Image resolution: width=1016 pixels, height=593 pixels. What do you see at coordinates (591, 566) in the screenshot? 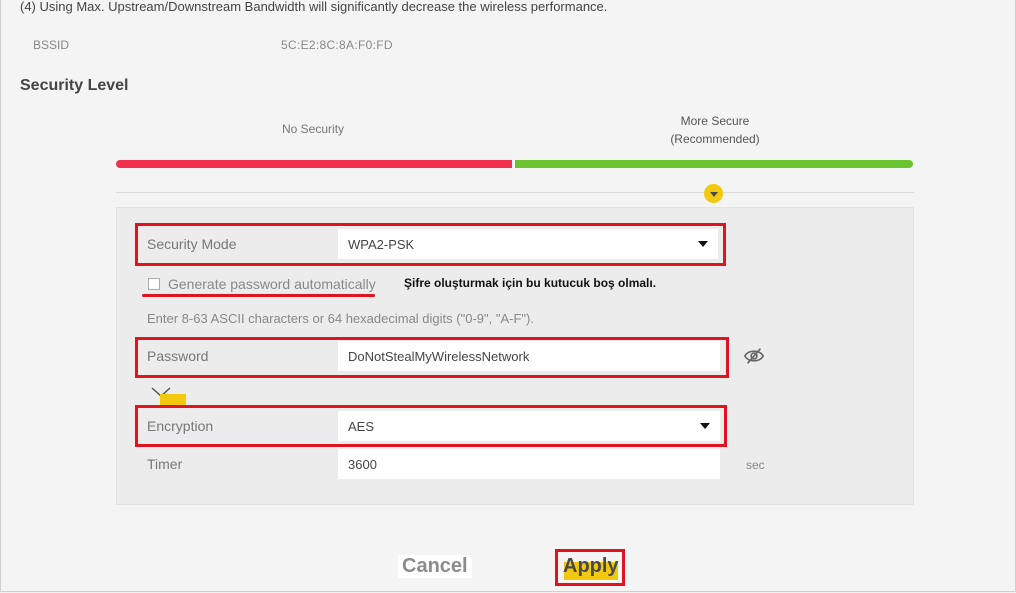
I see `apply-button: Apply` at bounding box center [591, 566].